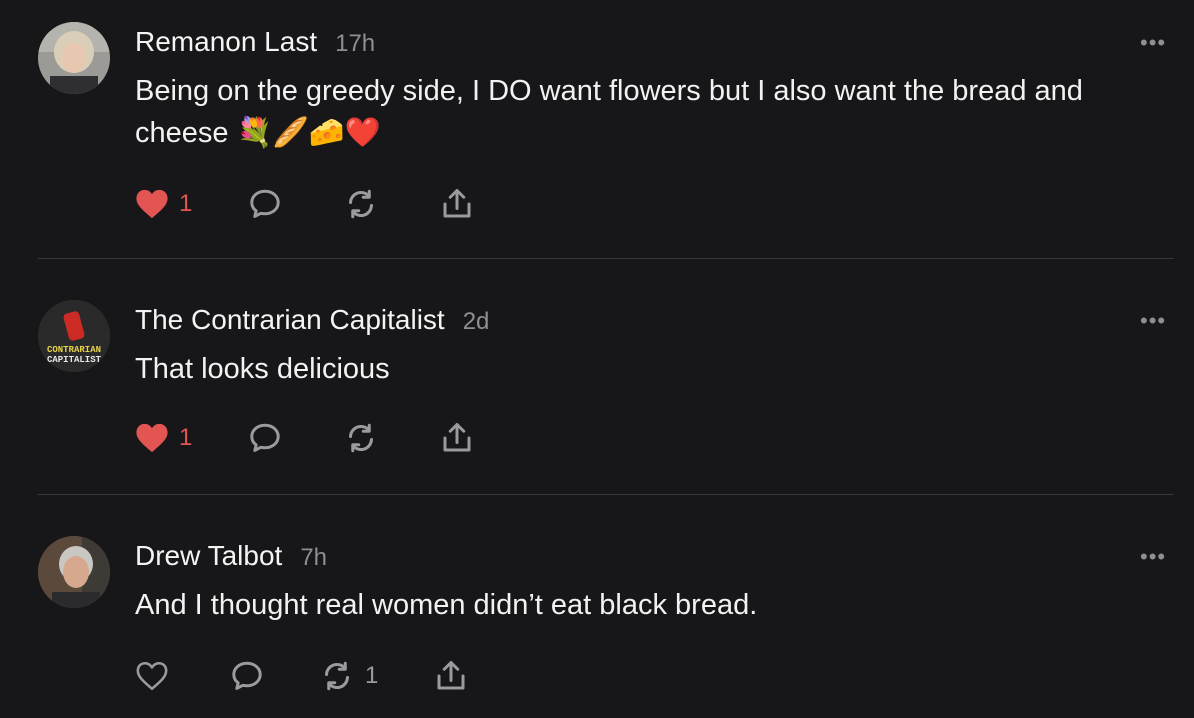  I want to click on author-name: The Contrarian Capitalist 2d, so click(312, 320).